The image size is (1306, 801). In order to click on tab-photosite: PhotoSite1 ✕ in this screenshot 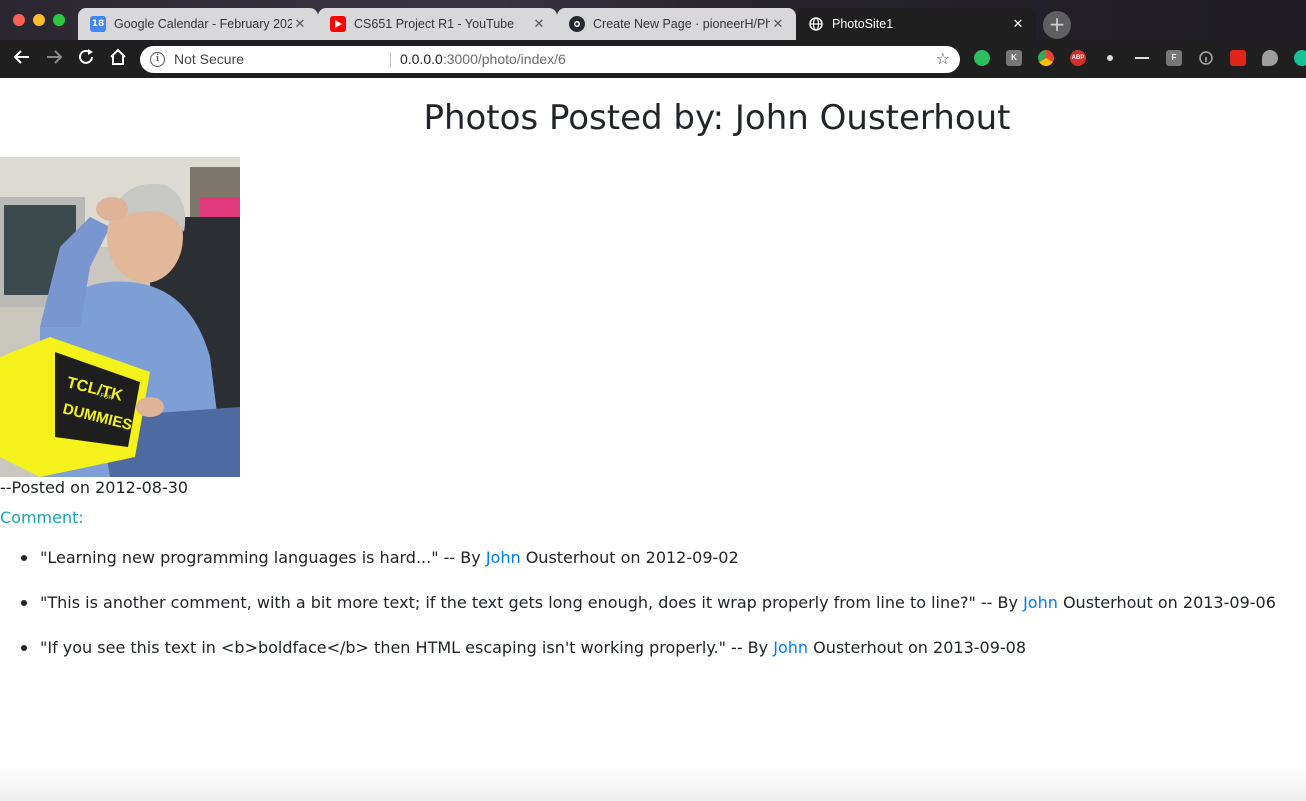, I will do `click(916, 24)`.